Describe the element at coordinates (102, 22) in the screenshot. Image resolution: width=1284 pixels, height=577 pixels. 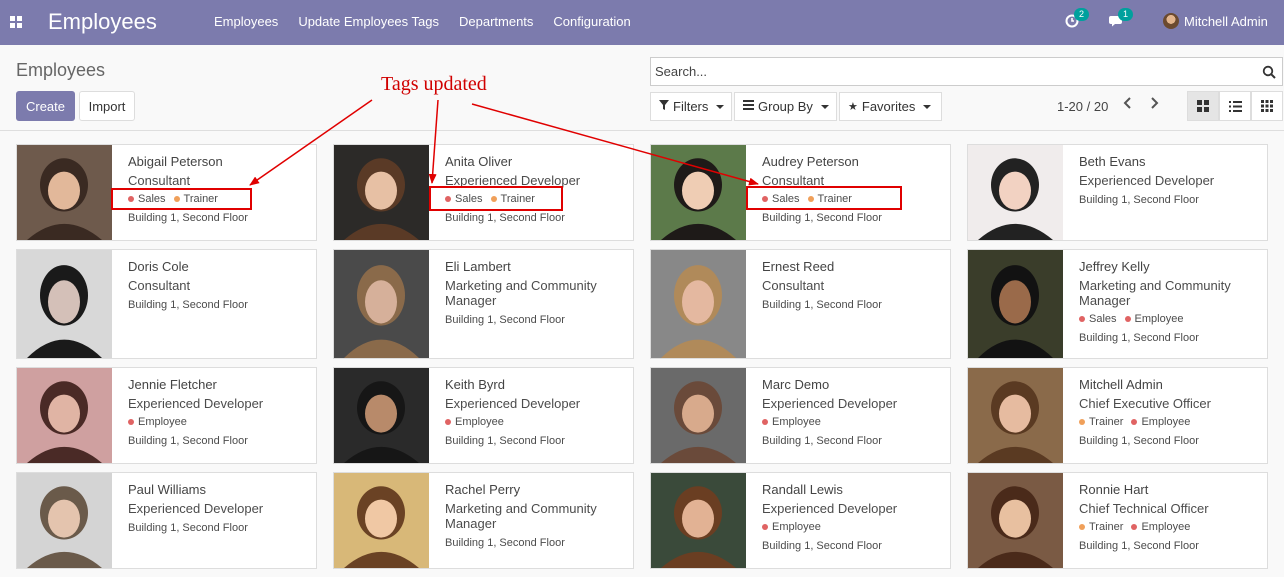
I see `app-title: Employees` at that location.